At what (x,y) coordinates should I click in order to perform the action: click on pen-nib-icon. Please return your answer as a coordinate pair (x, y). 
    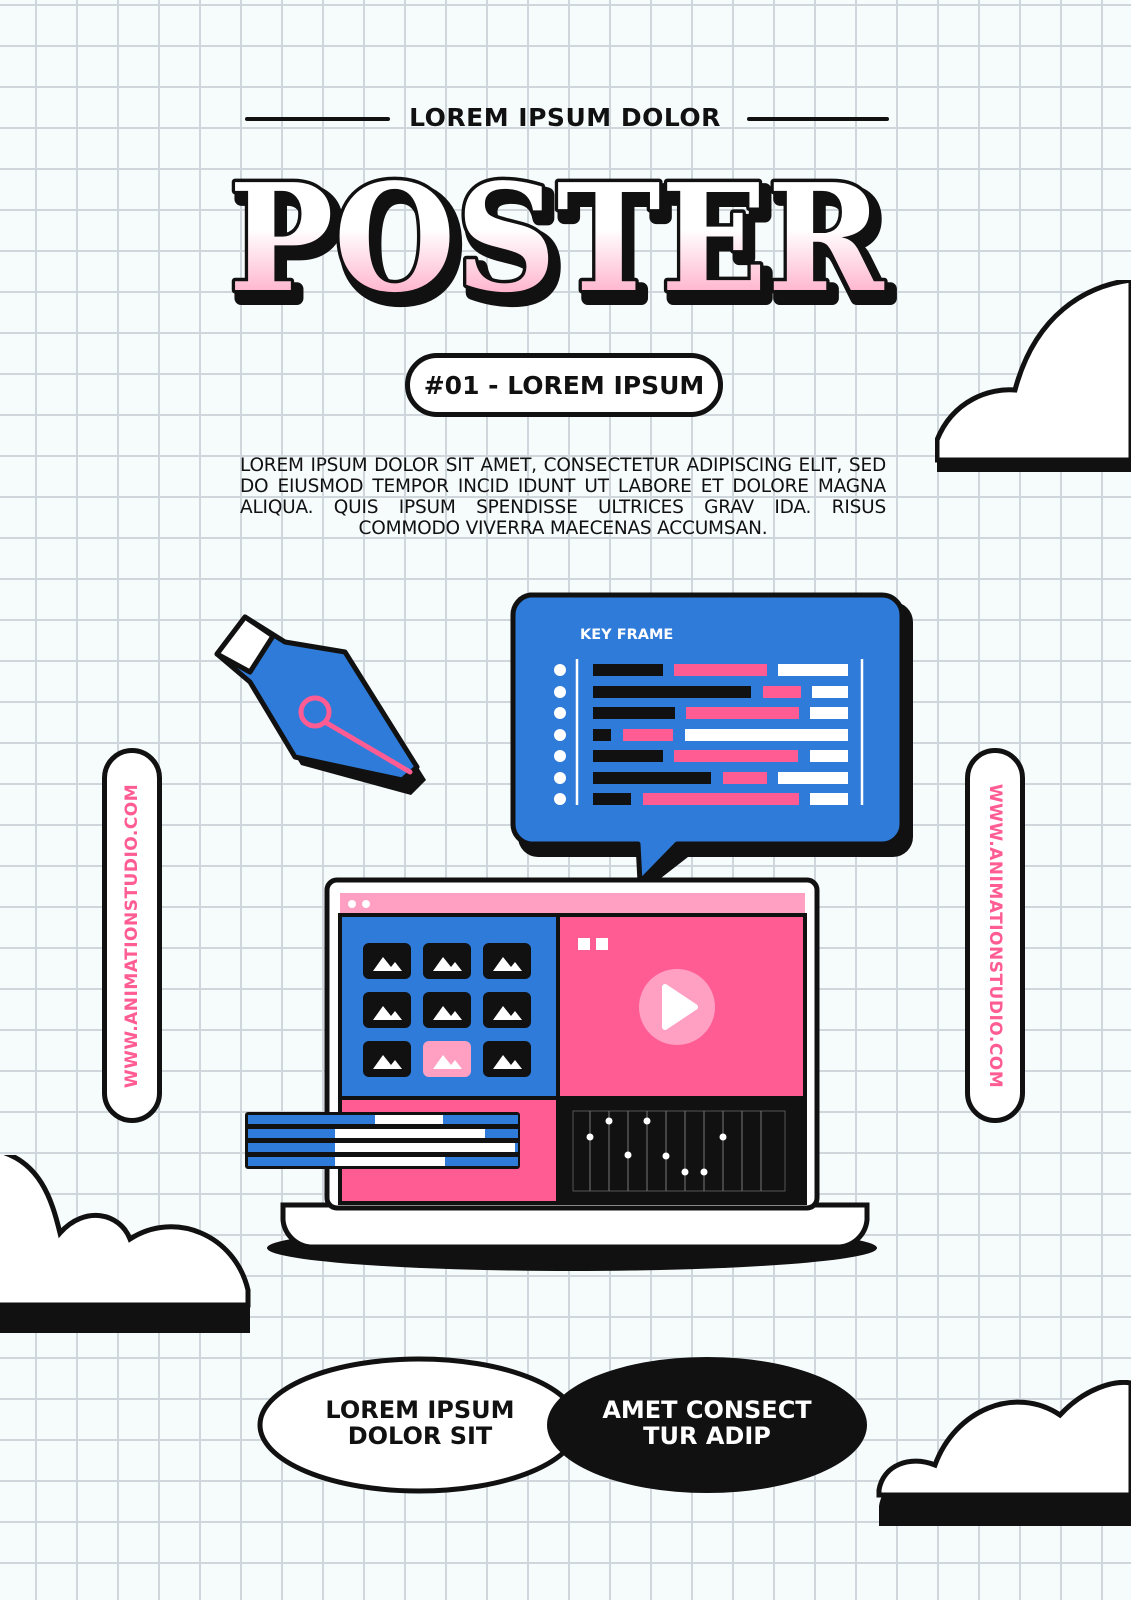
    Looking at the image, I should click on (320, 704).